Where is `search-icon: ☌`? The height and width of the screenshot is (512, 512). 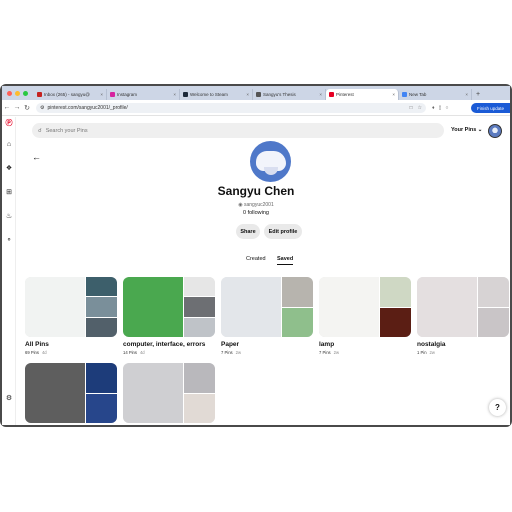 search-icon: ☌ is located at coordinates (40, 130).